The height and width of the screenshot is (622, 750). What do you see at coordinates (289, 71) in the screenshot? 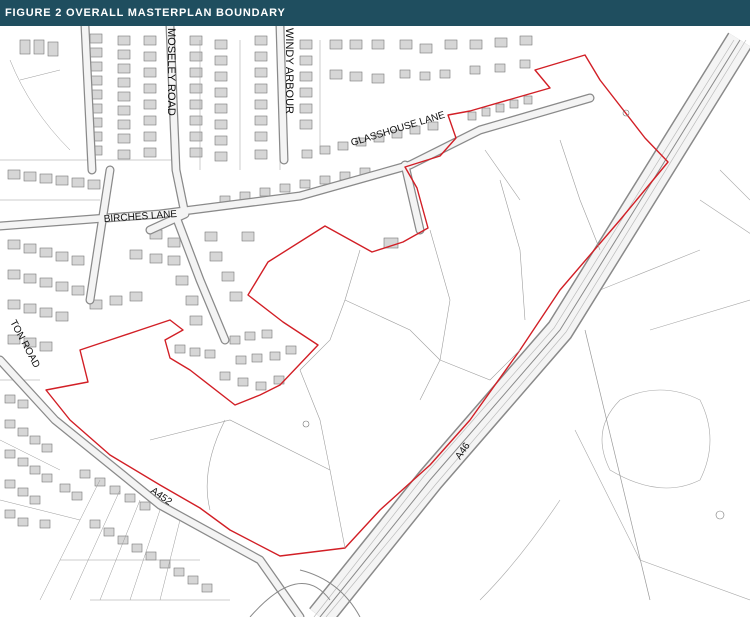
I see `label-windy-arbour: WINDY ARBOUR` at bounding box center [289, 71].